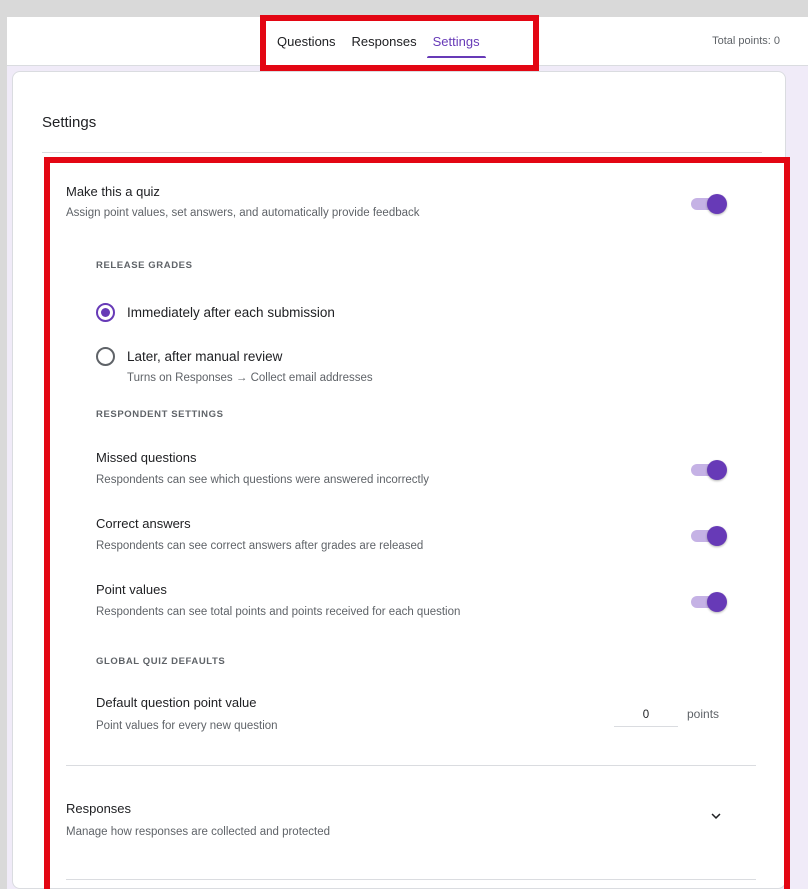  I want to click on missed-questions-title: Missed questions, so click(146, 457).